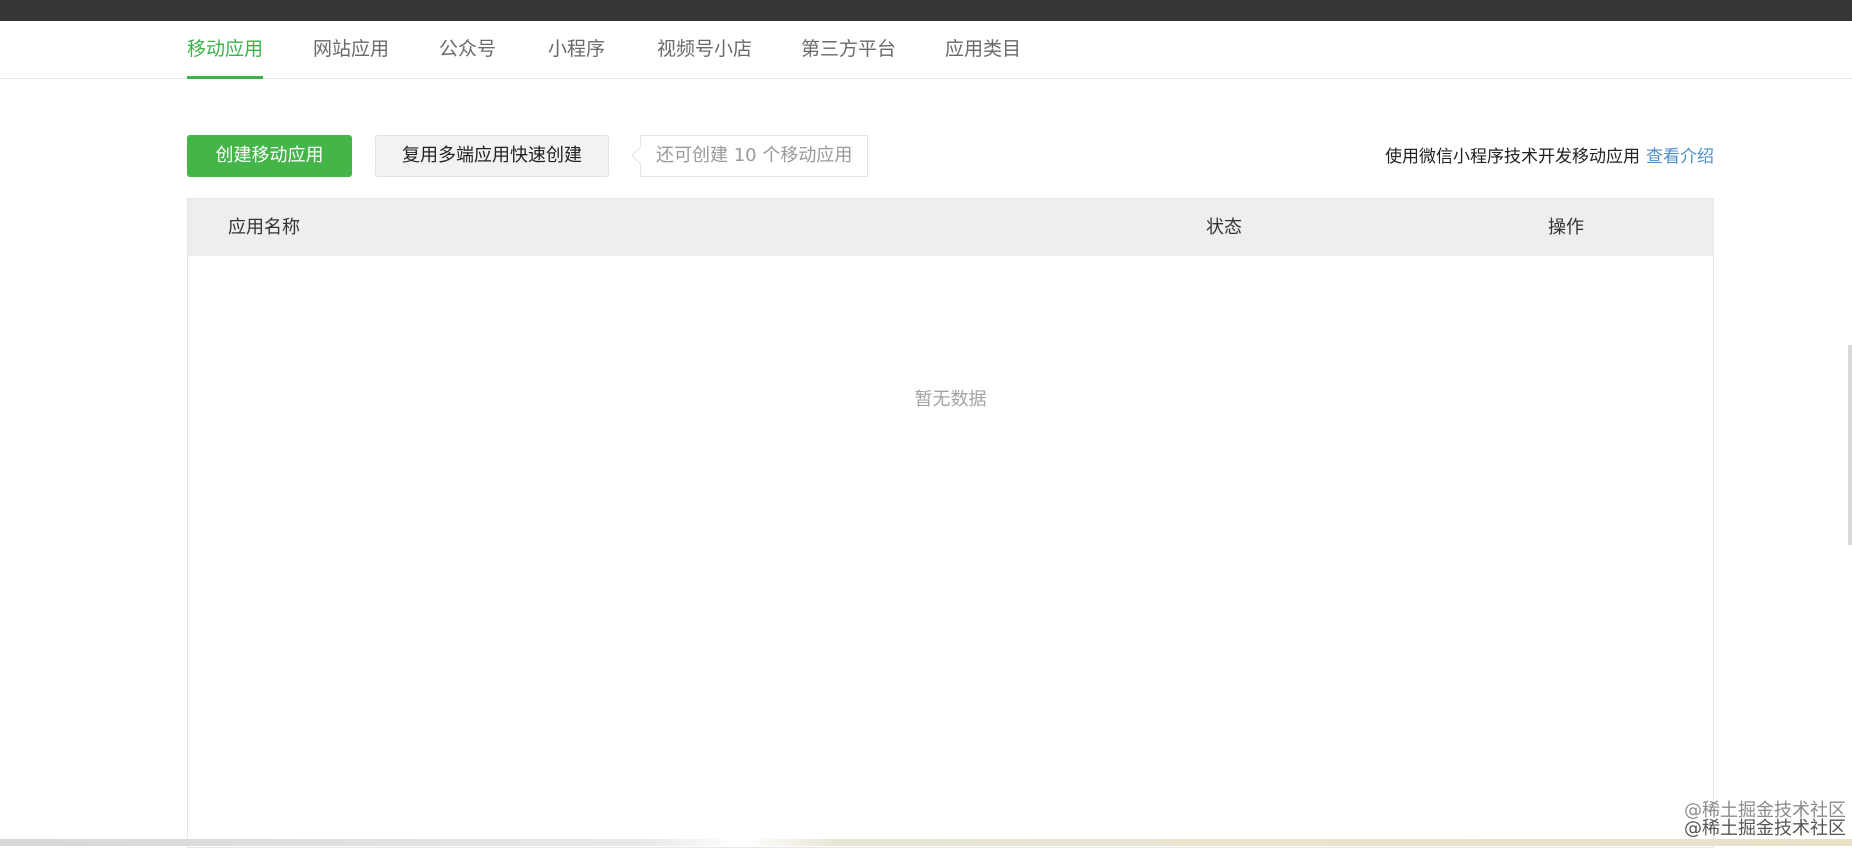  I want to click on bottom-strip, so click(926, 842).